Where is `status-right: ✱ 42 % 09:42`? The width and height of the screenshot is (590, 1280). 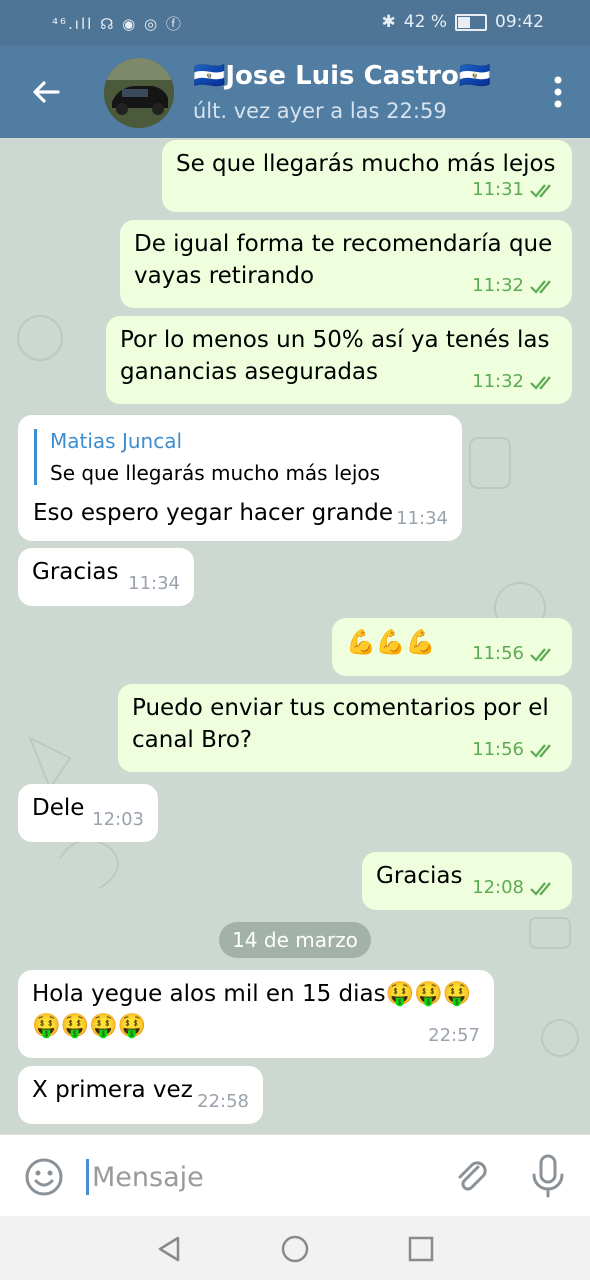 status-right: ✱ 42 % 09:42 is located at coordinates (463, 22).